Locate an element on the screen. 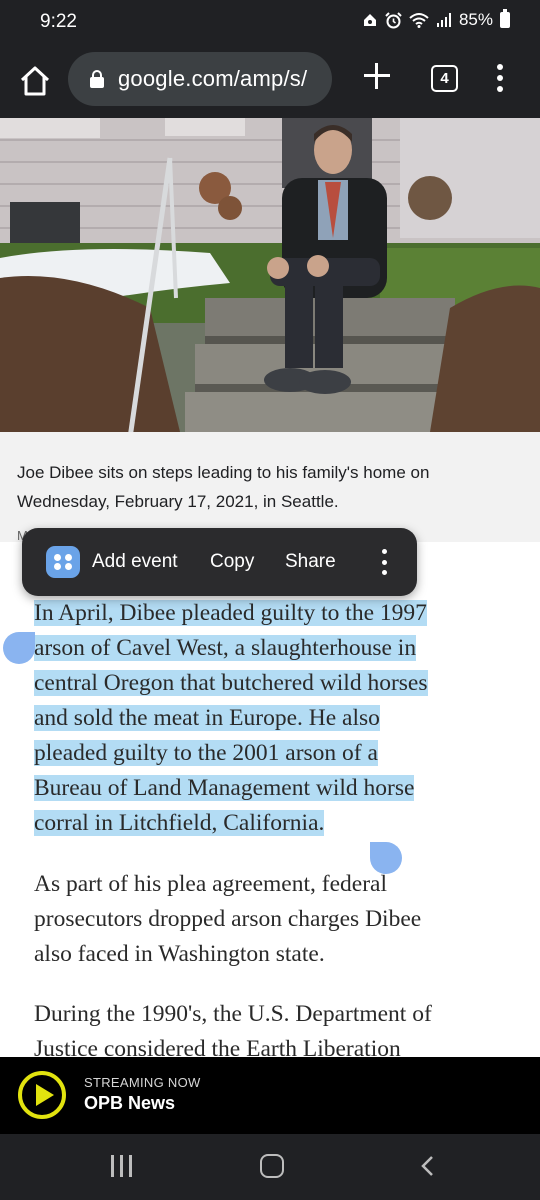 The width and height of the screenshot is (540, 1200). streaming-label: STREAMING NOW is located at coordinates (142, 1082).